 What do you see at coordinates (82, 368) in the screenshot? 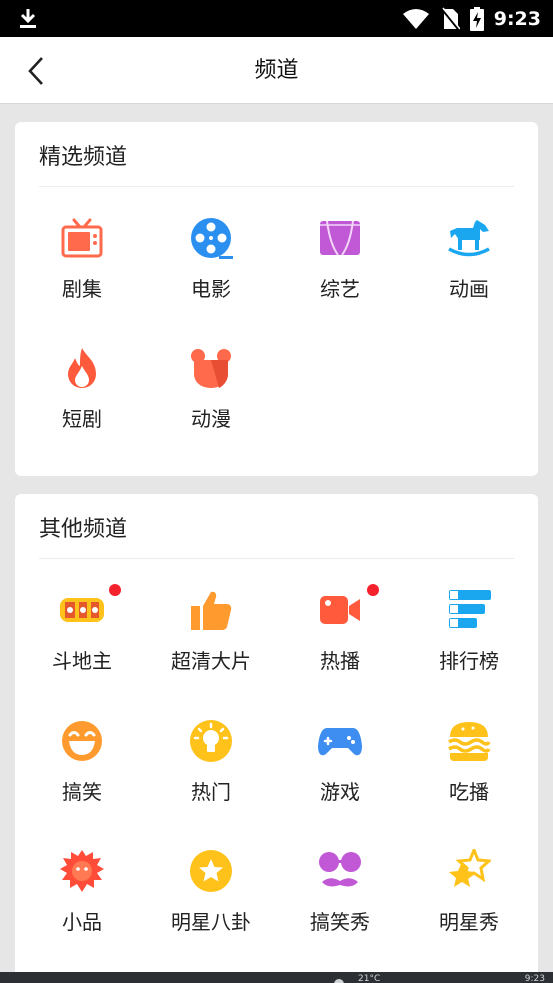
I see `flame-icon` at bounding box center [82, 368].